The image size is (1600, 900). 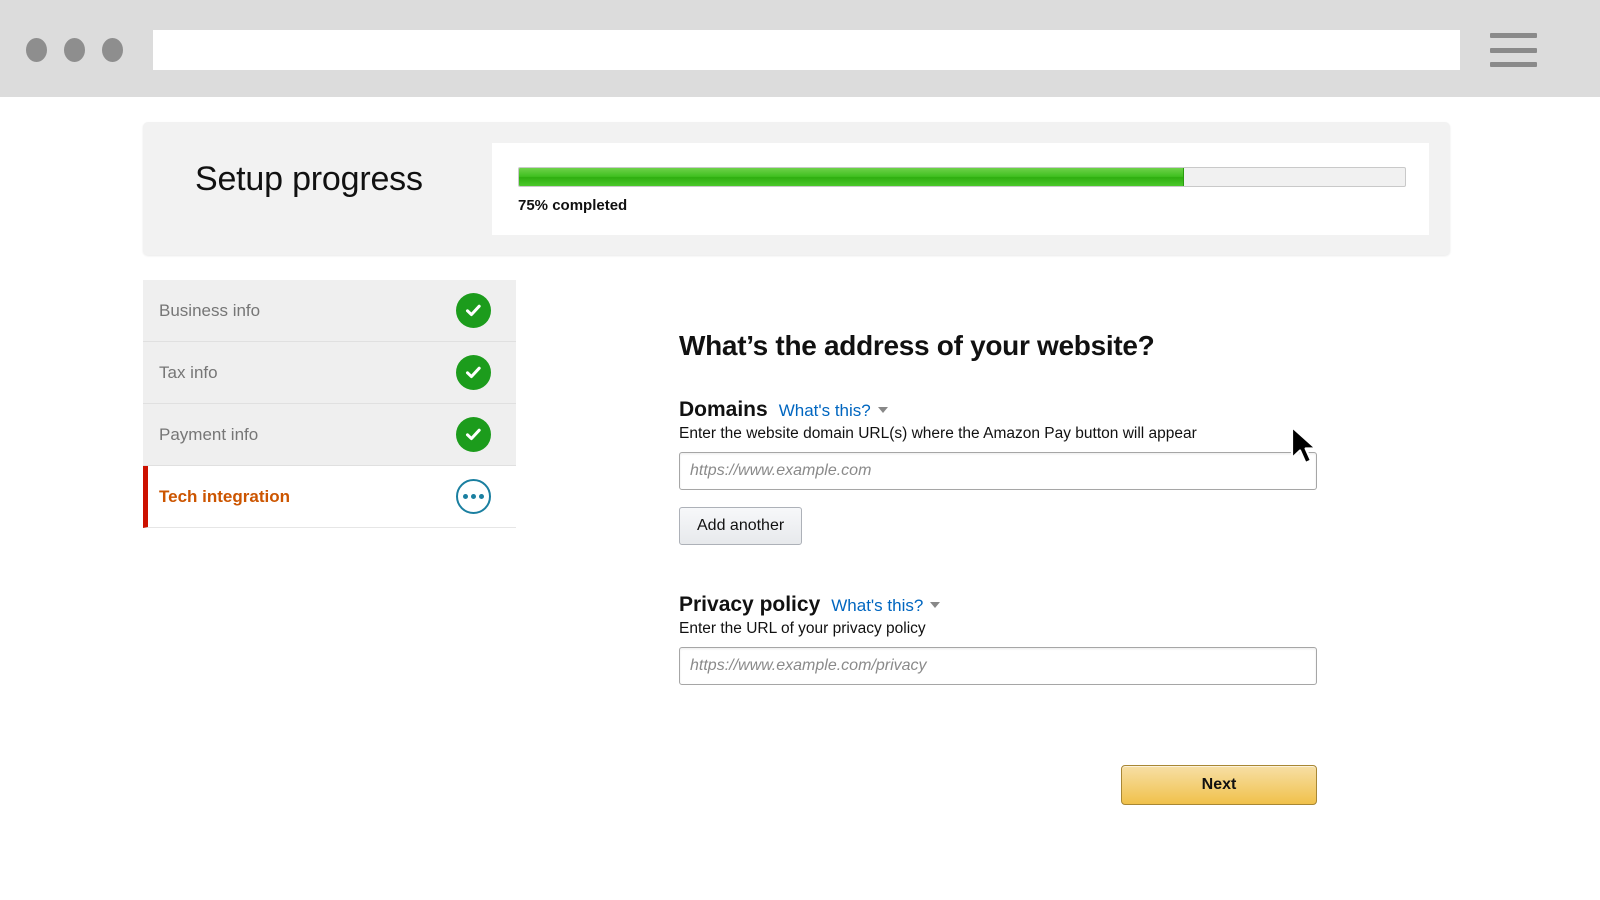 What do you see at coordinates (723, 409) in the screenshot?
I see `domains-label: Domains` at bounding box center [723, 409].